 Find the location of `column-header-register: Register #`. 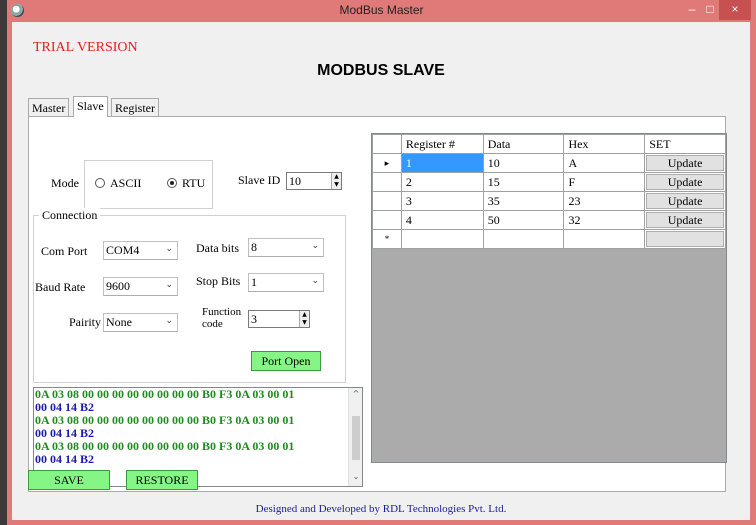

column-header-register: Register # is located at coordinates (442, 144).